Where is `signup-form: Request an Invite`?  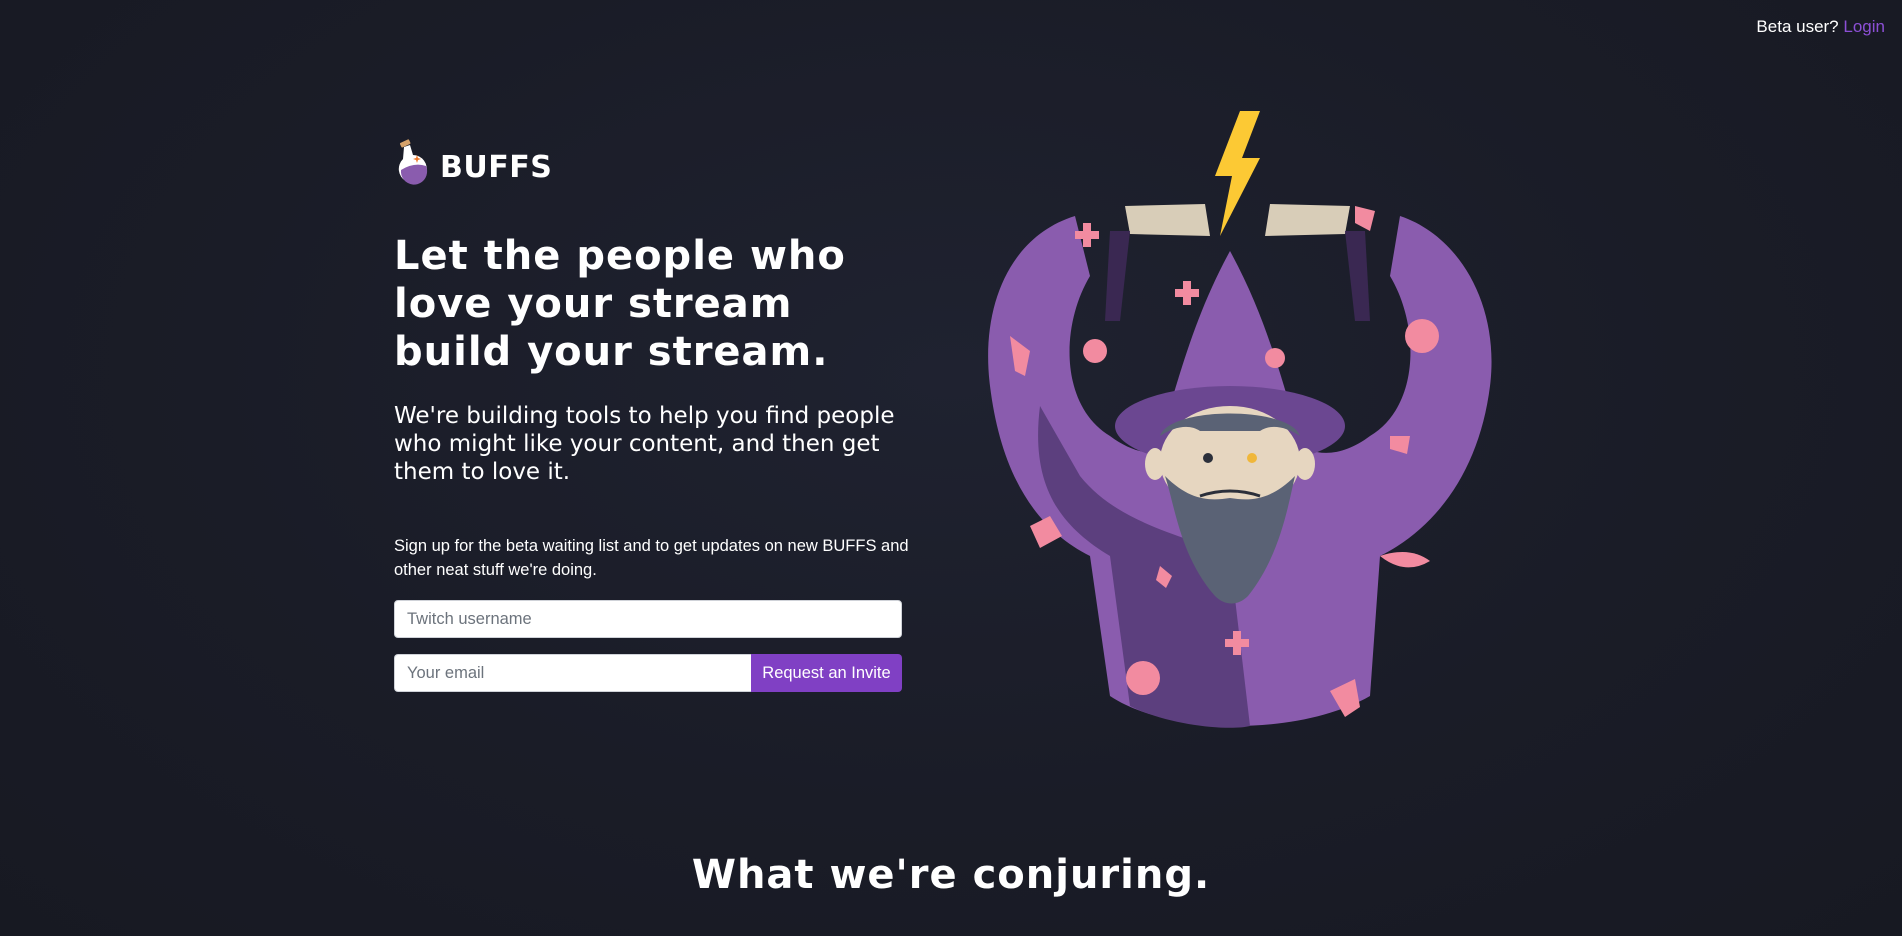 signup-form: Request an Invite is located at coordinates (654, 646).